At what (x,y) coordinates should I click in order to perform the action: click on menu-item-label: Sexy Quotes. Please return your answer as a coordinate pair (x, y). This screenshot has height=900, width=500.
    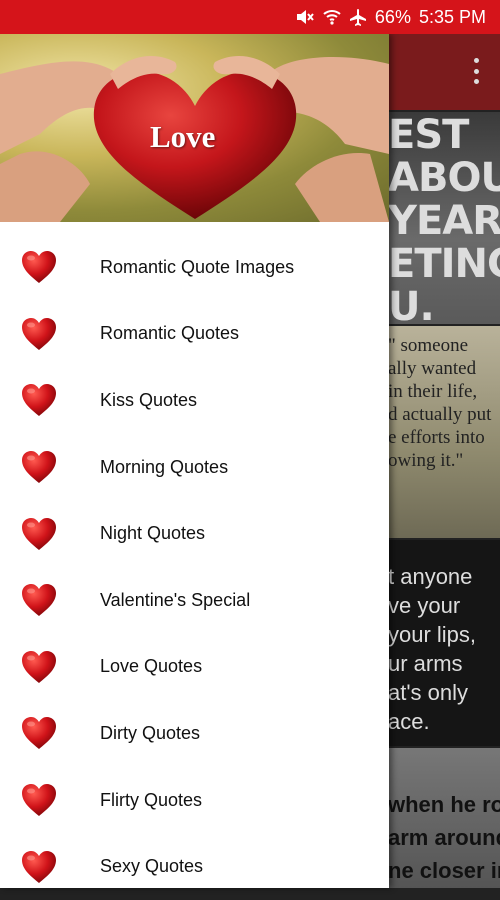
    Looking at the image, I should click on (152, 866).